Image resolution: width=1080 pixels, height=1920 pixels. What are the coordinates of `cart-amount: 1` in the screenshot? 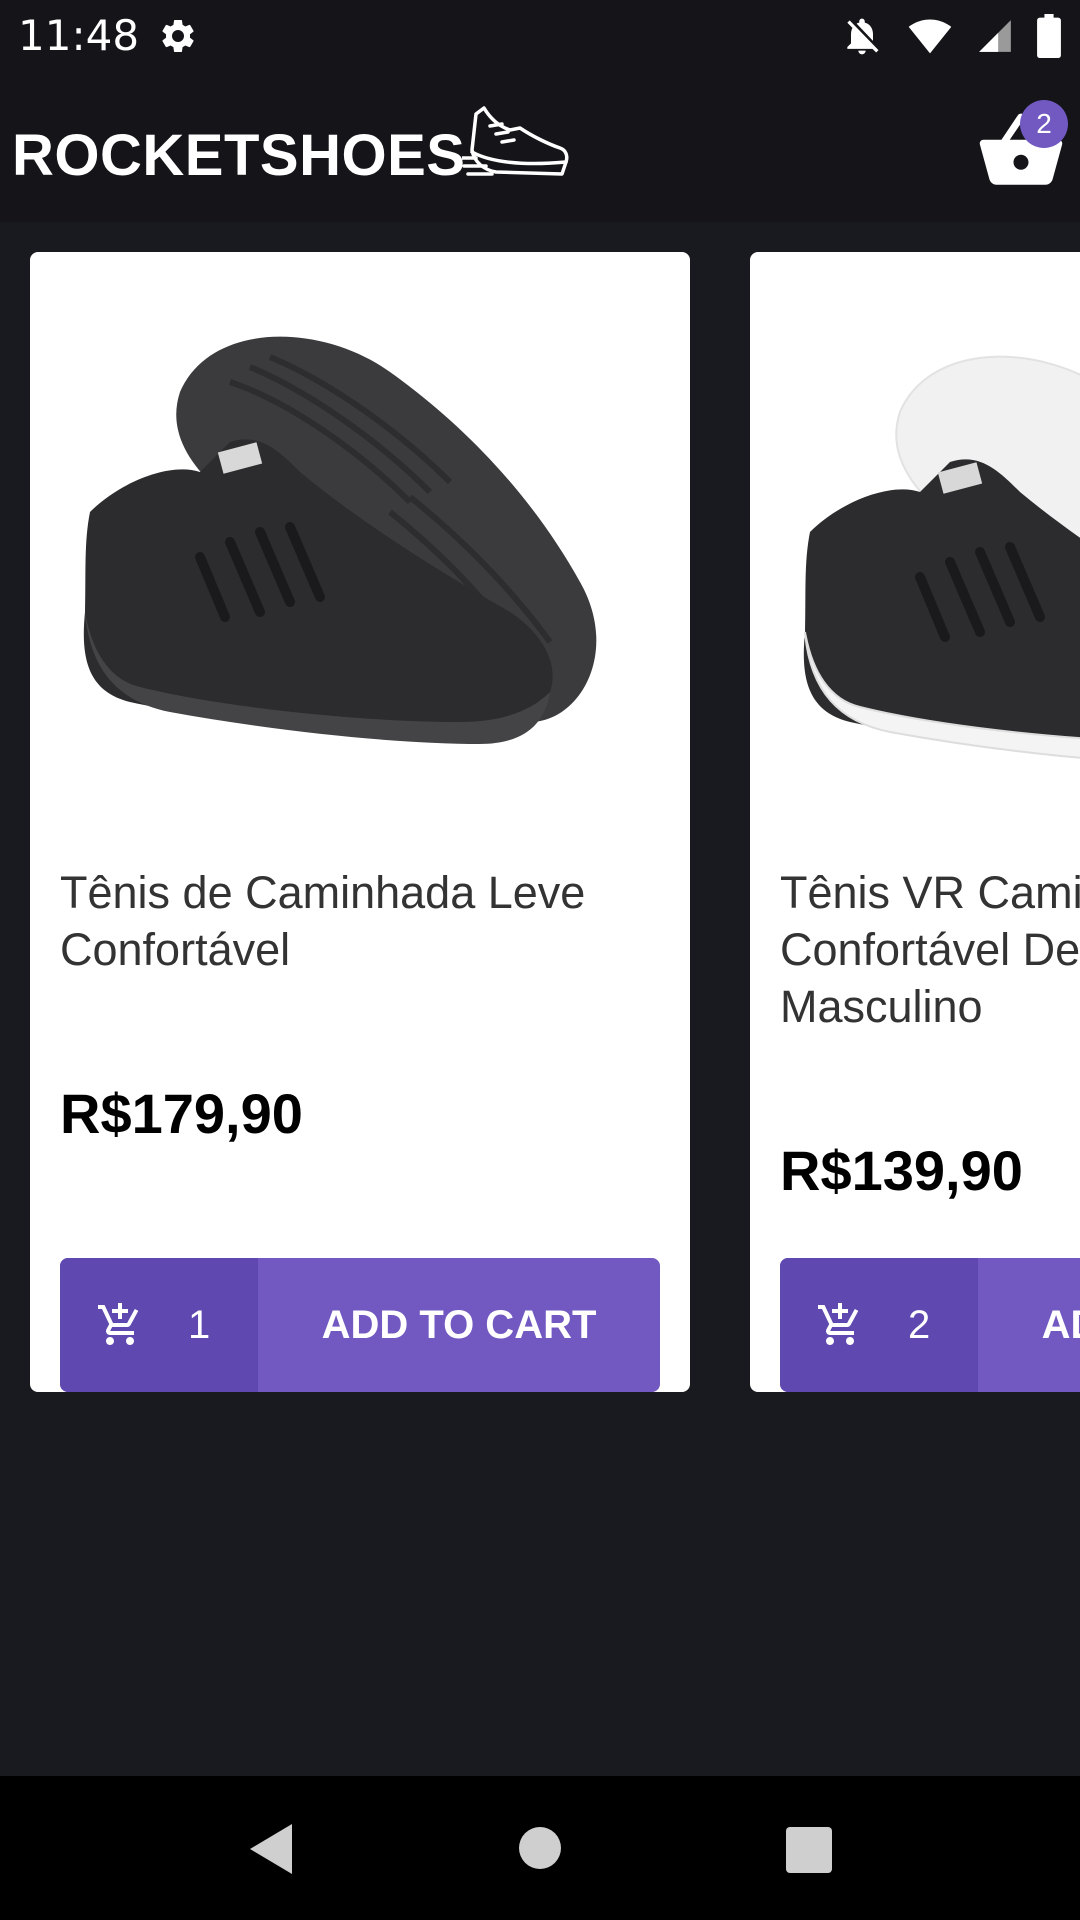 It's located at (159, 1325).